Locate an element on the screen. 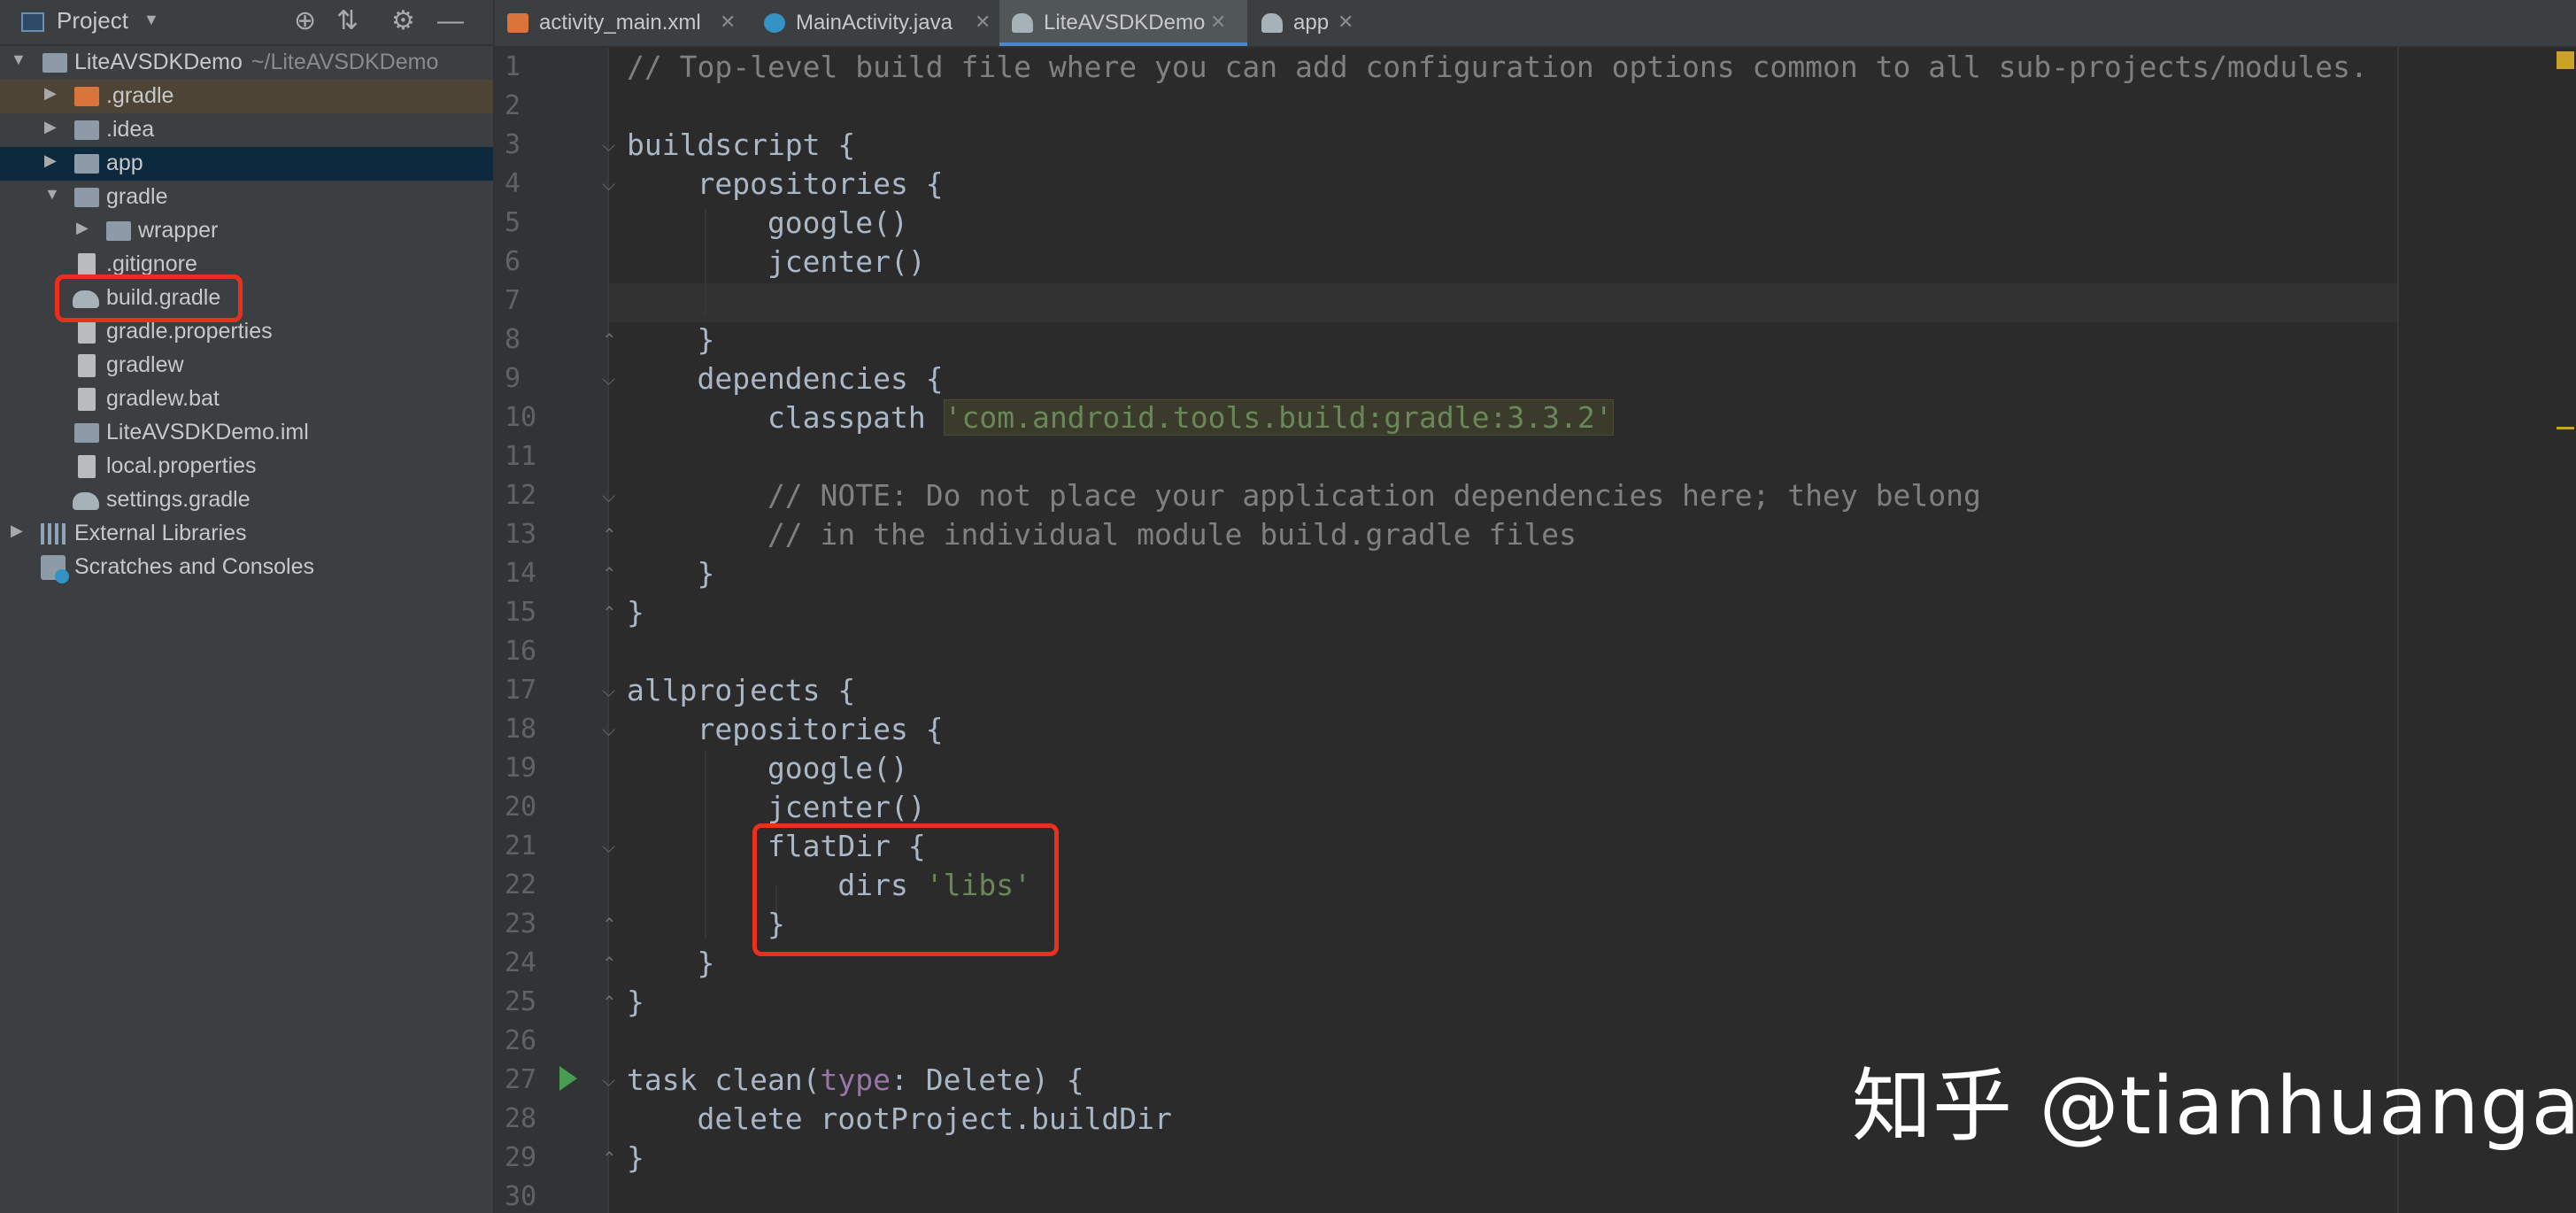 The width and height of the screenshot is (2576, 1213). tree-item-root: ▼ LiteAVSDKDemo ~/LiteAVSDKDemo is located at coordinates (246, 63).